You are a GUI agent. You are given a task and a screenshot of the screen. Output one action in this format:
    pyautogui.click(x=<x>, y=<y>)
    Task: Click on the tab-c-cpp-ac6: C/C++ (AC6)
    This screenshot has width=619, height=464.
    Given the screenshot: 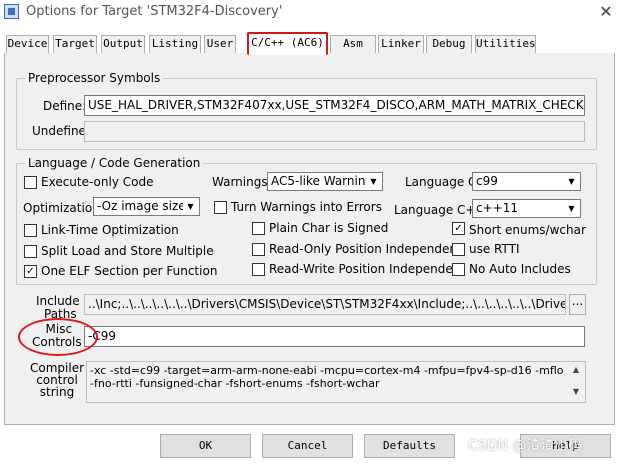 What is the action you would take?
    pyautogui.click(x=287, y=43)
    